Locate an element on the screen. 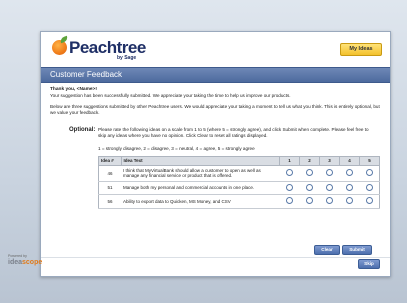 The width and height of the screenshot is (407, 303). column-header-1: 1 is located at coordinates (289, 161).